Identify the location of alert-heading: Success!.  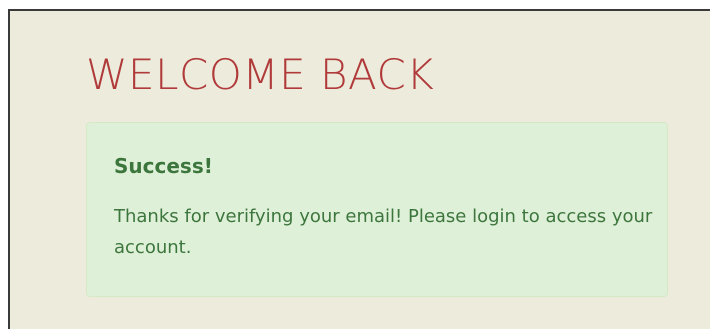
(163, 166).